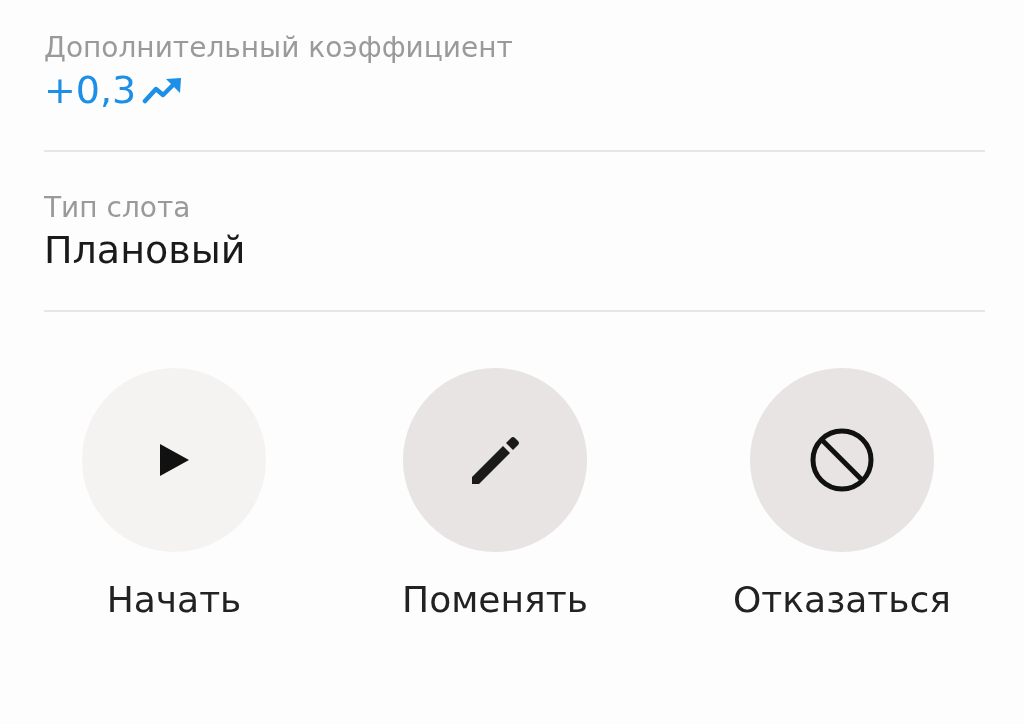 This screenshot has height=724, width=1024. What do you see at coordinates (118, 208) in the screenshot?
I see `field-label: Тип слота` at bounding box center [118, 208].